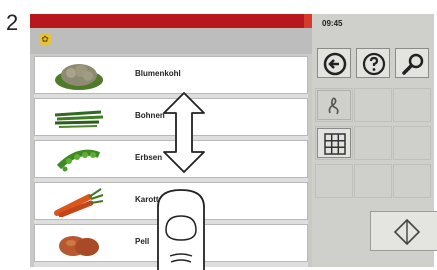 This screenshot has width=437, height=270. I want to click on status-bar-end, so click(308, 21).